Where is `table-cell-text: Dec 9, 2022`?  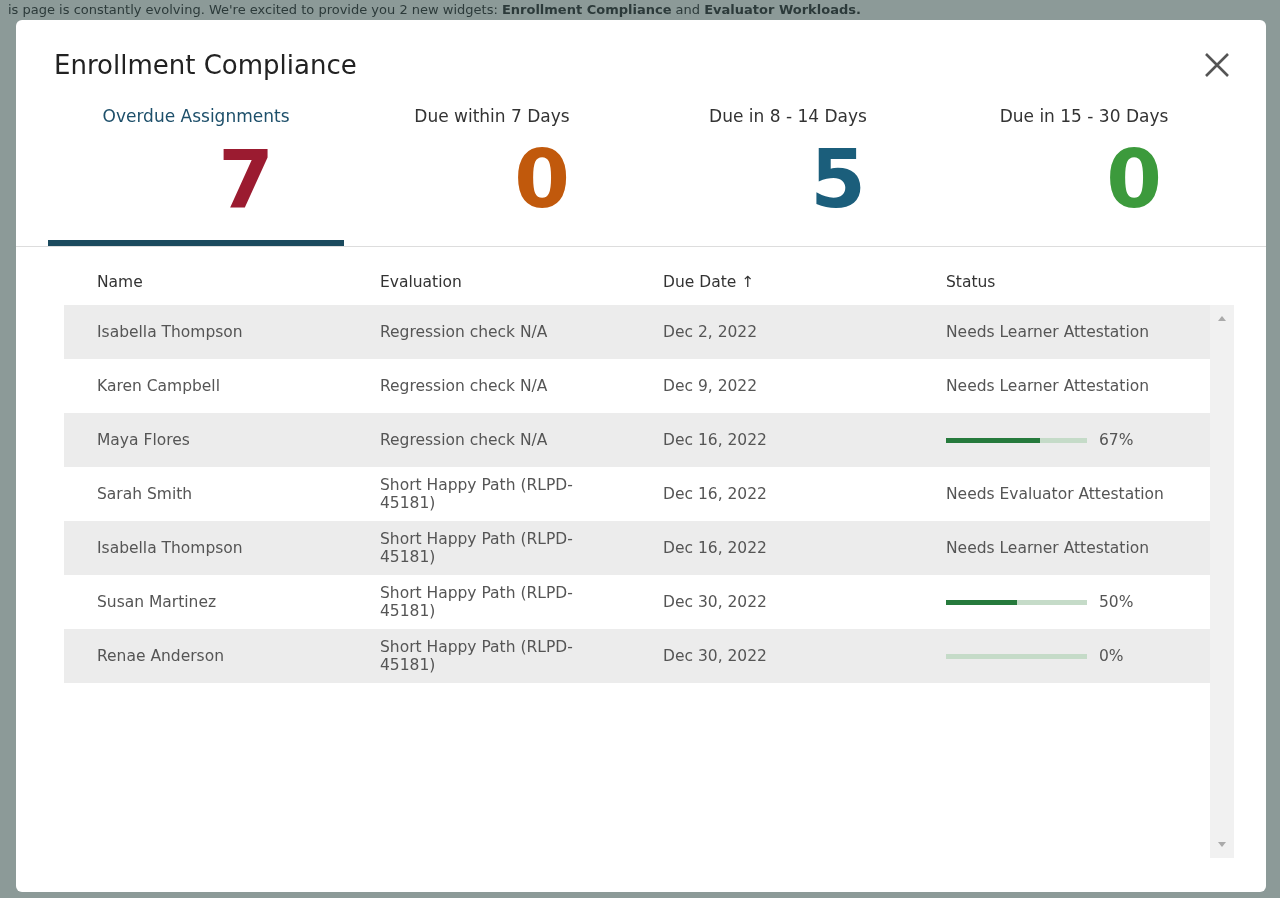
table-cell-text: Dec 9, 2022 is located at coordinates (711, 386).